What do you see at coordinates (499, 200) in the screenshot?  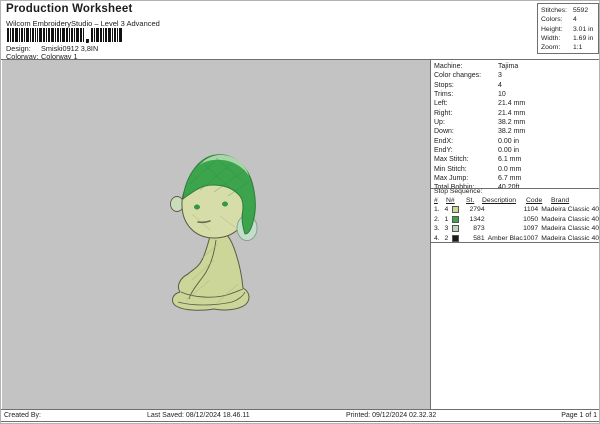 I see `col-header-description: Description` at bounding box center [499, 200].